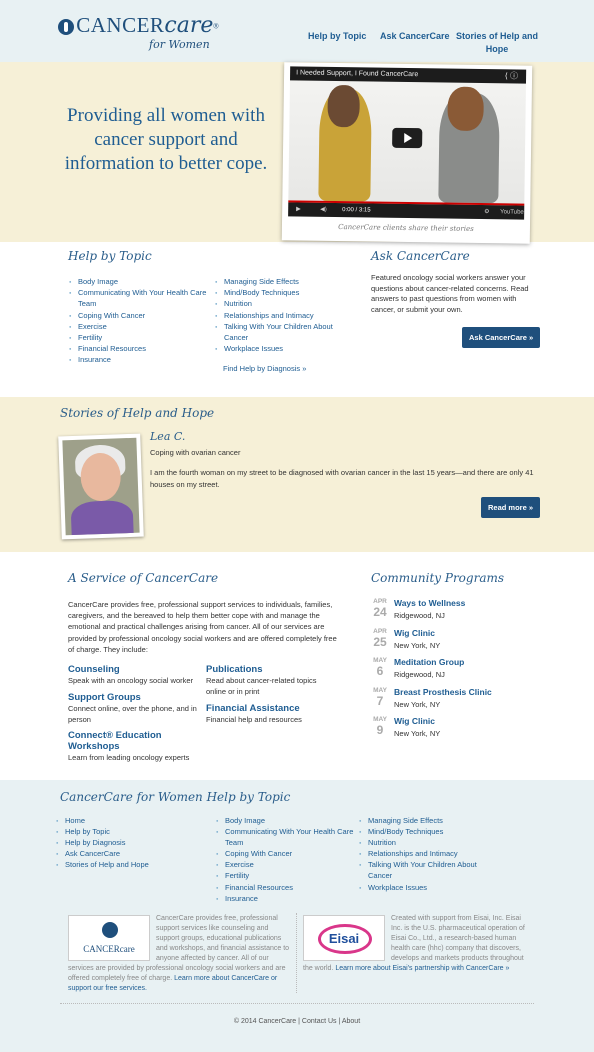  What do you see at coordinates (380, 671) in the screenshot?
I see `event-day: 6` at bounding box center [380, 671].